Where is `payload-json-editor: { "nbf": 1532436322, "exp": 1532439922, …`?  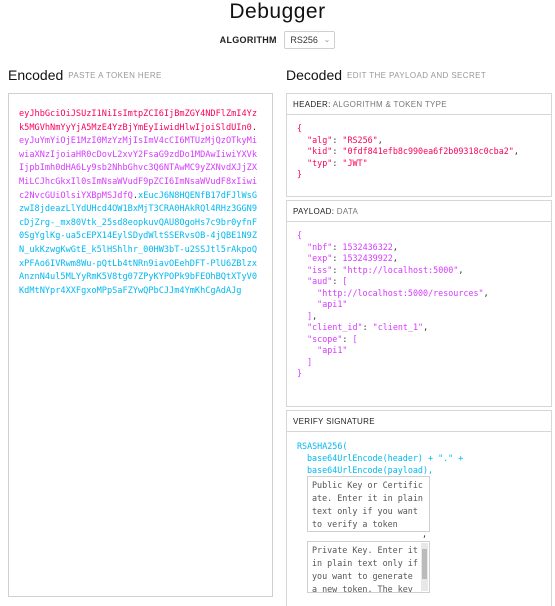 payload-json-editor: { "nbf": 1532436322, "exp": 1532439922, … is located at coordinates (419, 301).